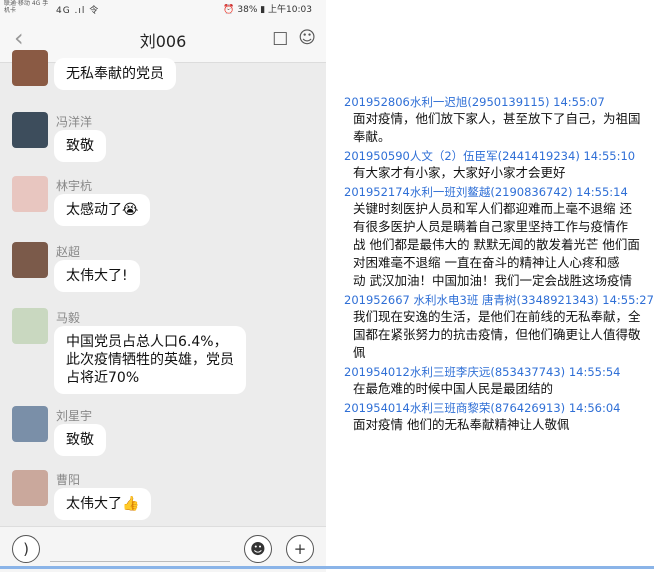 The image size is (654, 572). I want to click on voice-icon: ), so click(26, 549).